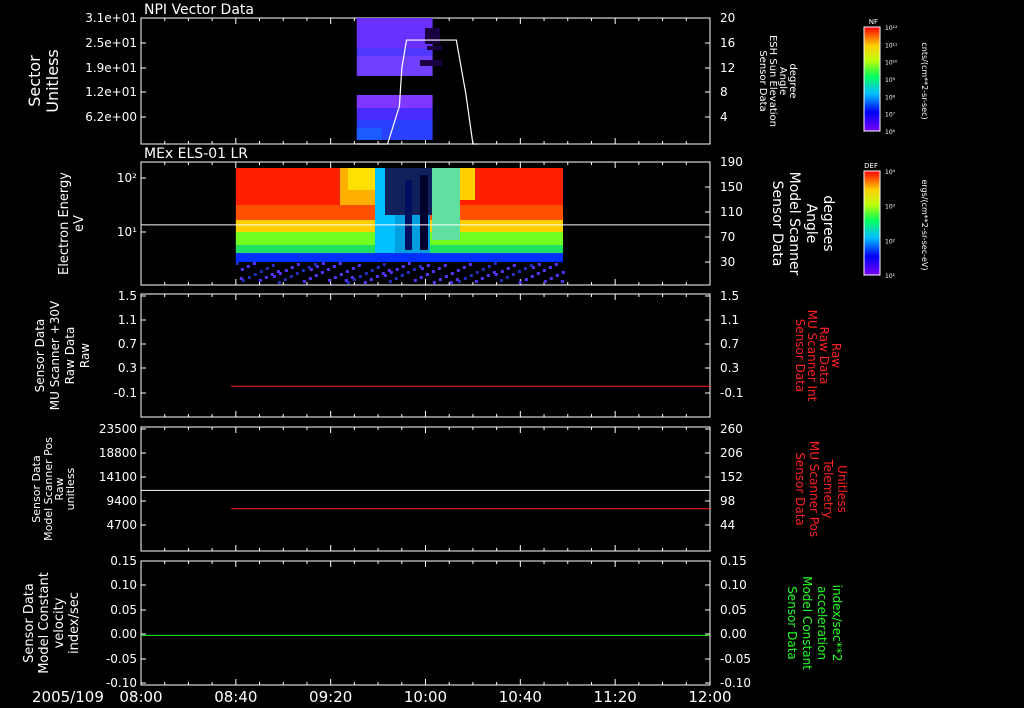 The height and width of the screenshot is (708, 1024). What do you see at coordinates (123, 561) in the screenshot?
I see `left-tick-label: 0.15` at bounding box center [123, 561].